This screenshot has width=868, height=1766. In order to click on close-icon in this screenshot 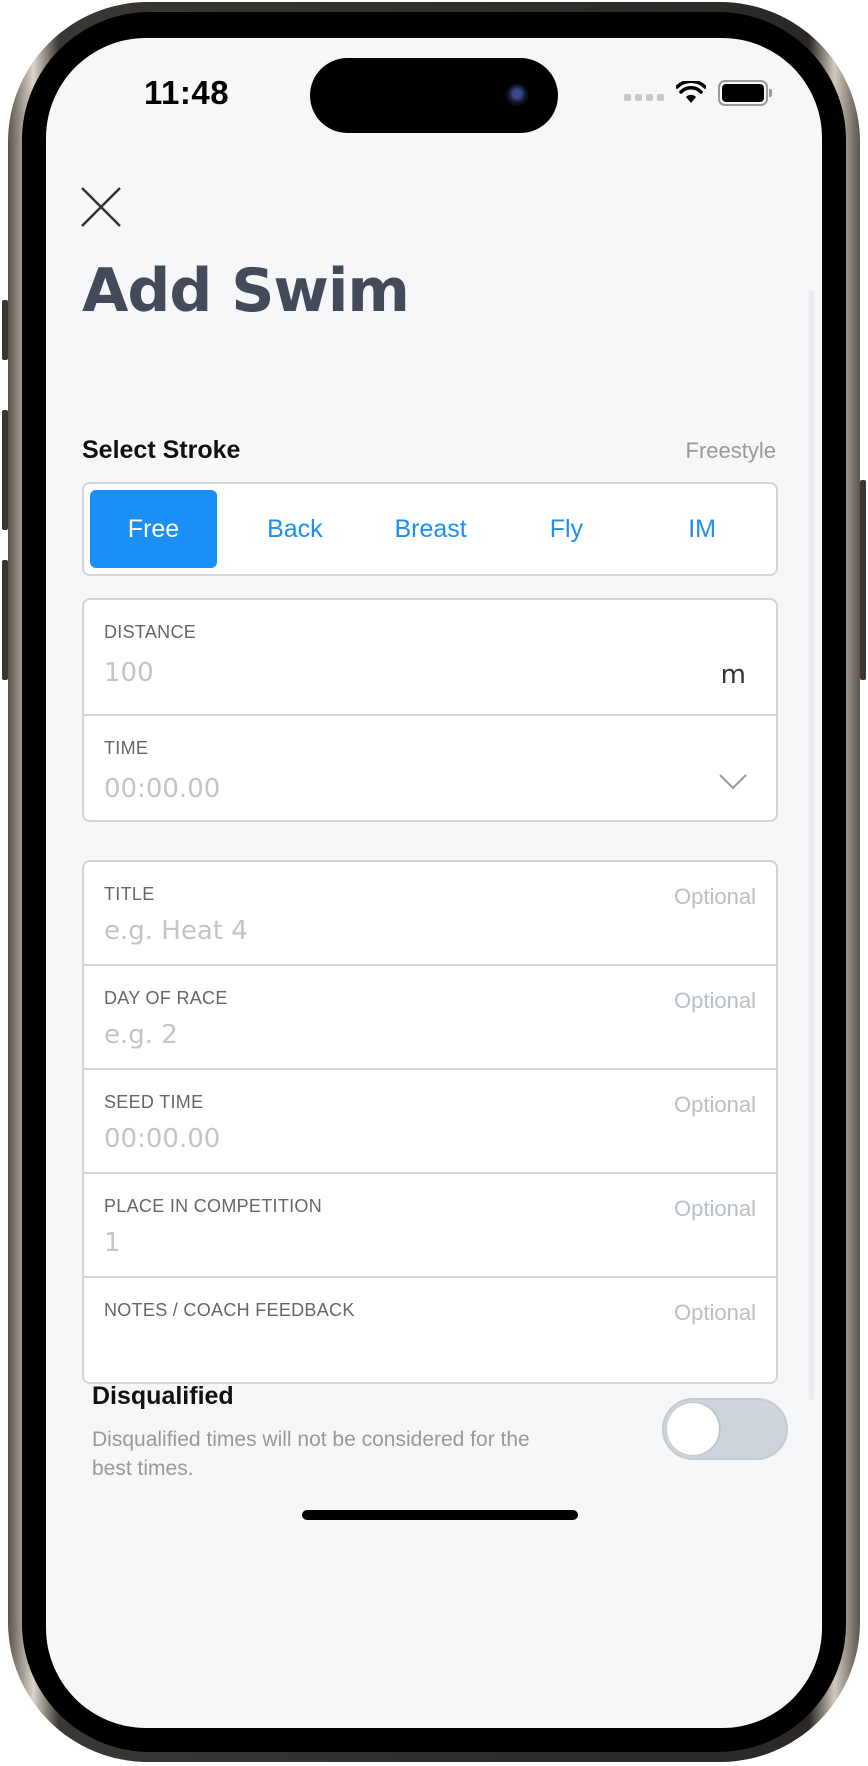, I will do `click(101, 207)`.